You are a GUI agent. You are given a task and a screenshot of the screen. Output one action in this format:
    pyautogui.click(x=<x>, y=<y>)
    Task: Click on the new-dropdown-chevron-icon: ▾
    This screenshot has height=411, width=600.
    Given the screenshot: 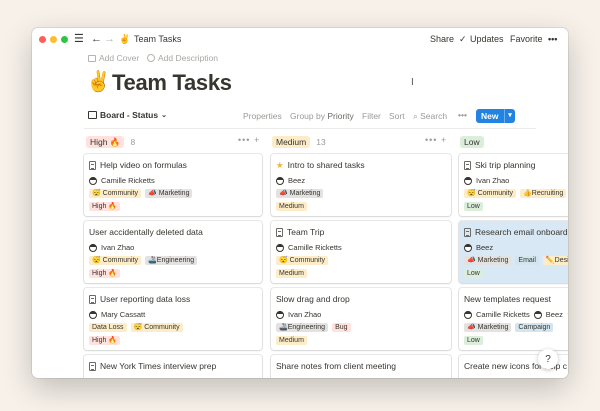 What is the action you would take?
    pyautogui.click(x=509, y=116)
    